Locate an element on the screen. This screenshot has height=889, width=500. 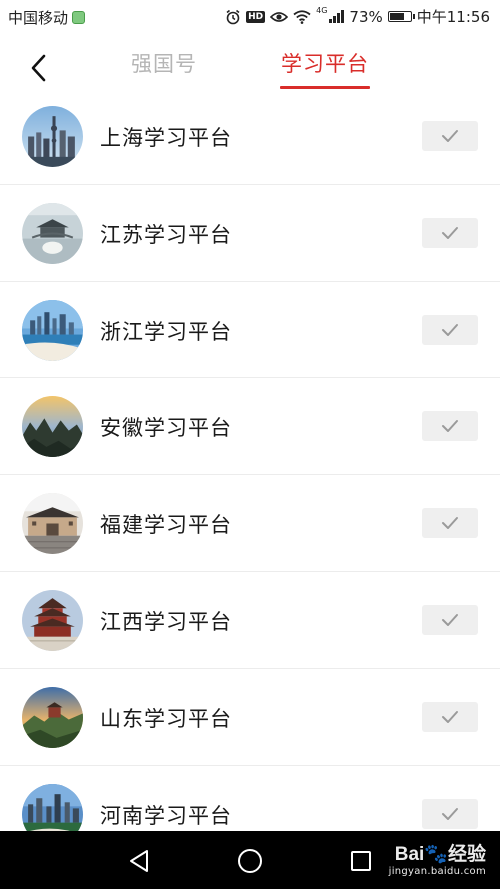
tab-learning-platform: 学习平台 is located at coordinates (325, 63).